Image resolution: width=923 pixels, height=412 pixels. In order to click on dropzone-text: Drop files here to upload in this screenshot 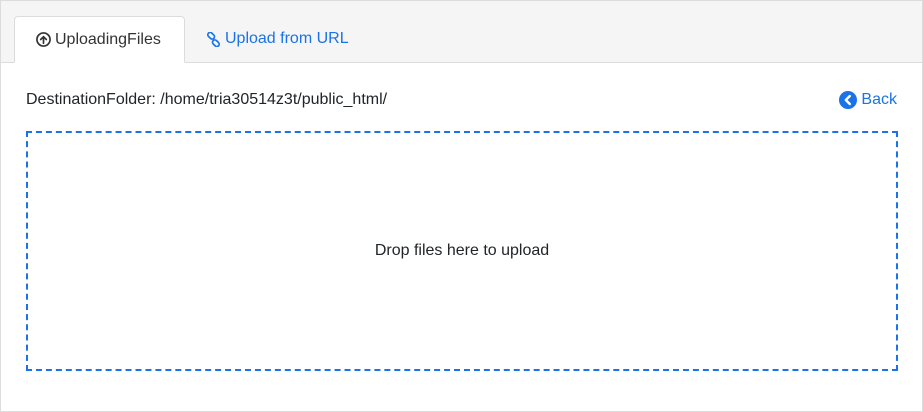, I will do `click(462, 250)`.